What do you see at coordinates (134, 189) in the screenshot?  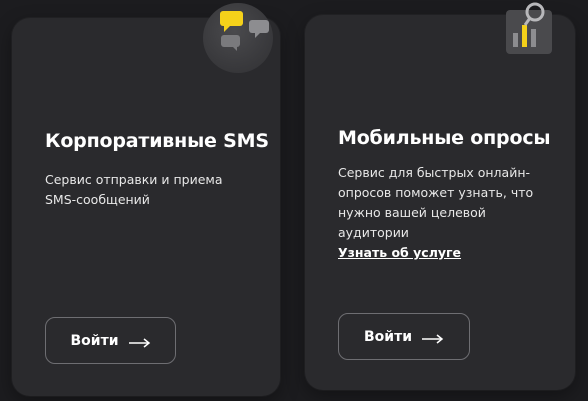 I see `card-description: Сервис отправки и приема SMS-сообщений` at bounding box center [134, 189].